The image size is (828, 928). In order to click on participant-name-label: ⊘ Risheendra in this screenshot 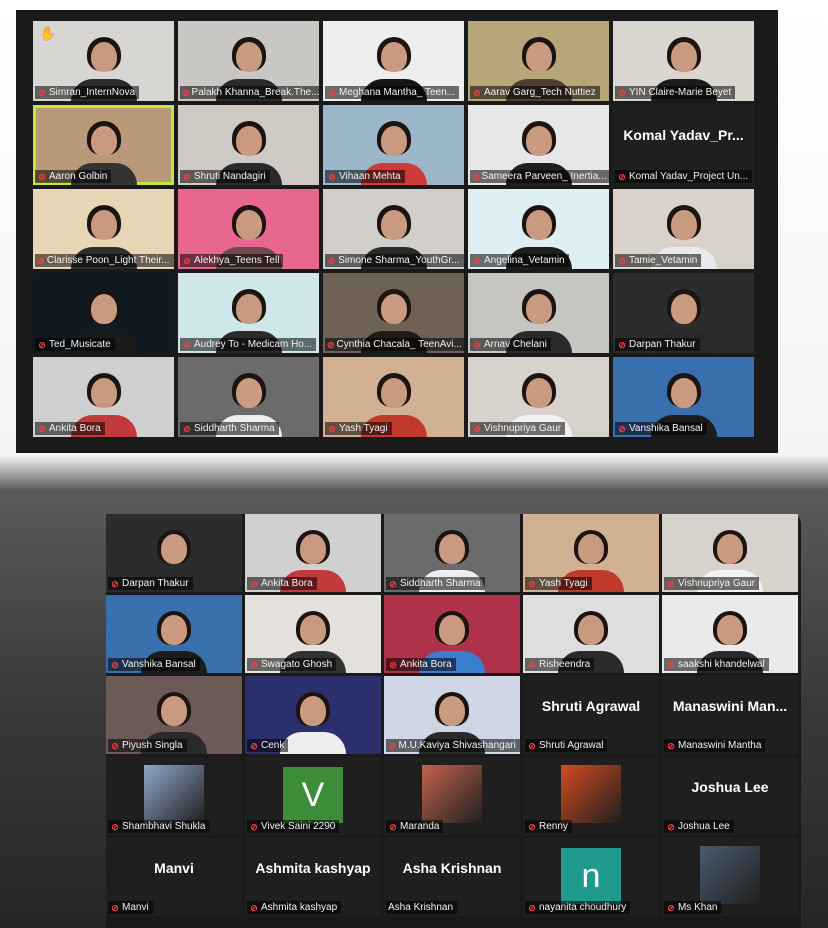, I will do `click(560, 664)`.